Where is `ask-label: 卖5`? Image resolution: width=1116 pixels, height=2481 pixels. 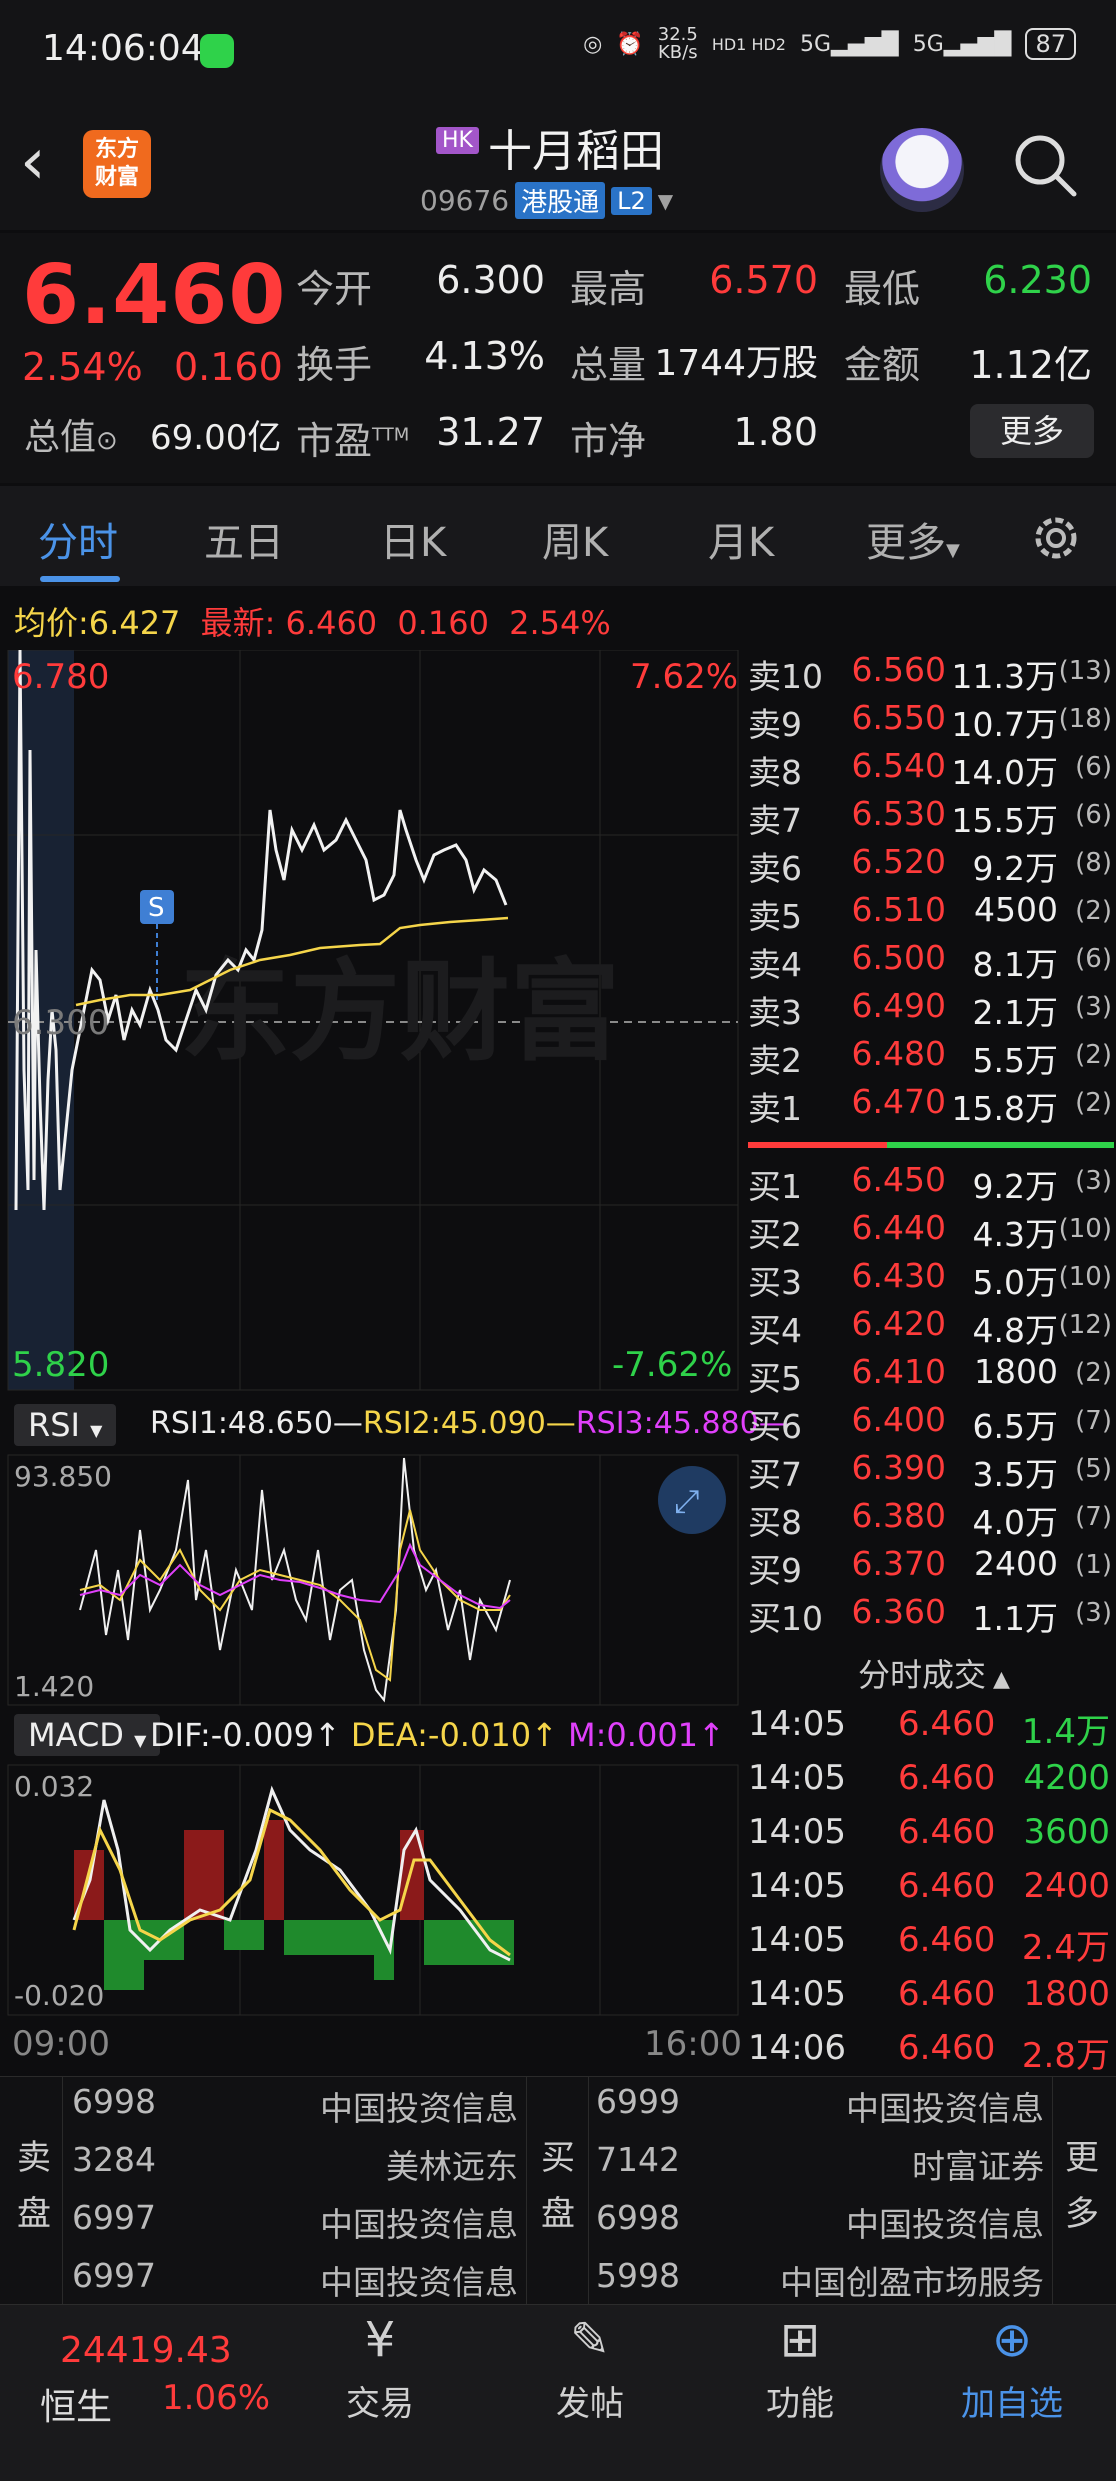
ask-label: 卖5 is located at coordinates (775, 916).